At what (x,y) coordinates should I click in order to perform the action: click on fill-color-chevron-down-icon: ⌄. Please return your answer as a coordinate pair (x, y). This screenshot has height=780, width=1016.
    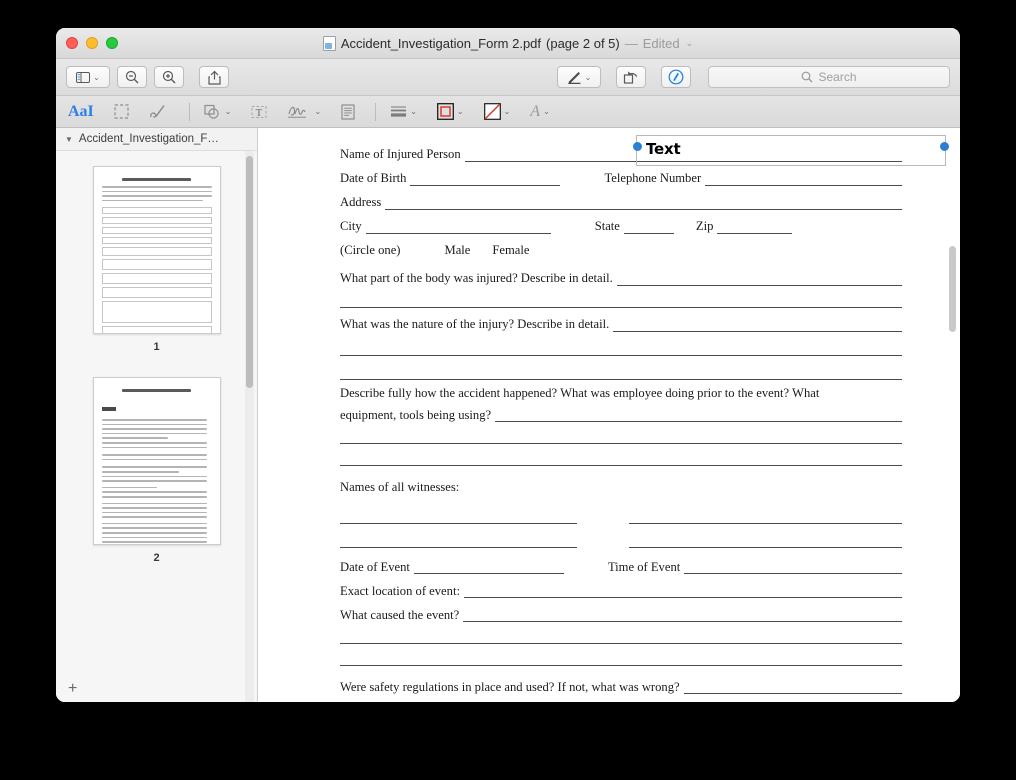
    Looking at the image, I should click on (507, 111).